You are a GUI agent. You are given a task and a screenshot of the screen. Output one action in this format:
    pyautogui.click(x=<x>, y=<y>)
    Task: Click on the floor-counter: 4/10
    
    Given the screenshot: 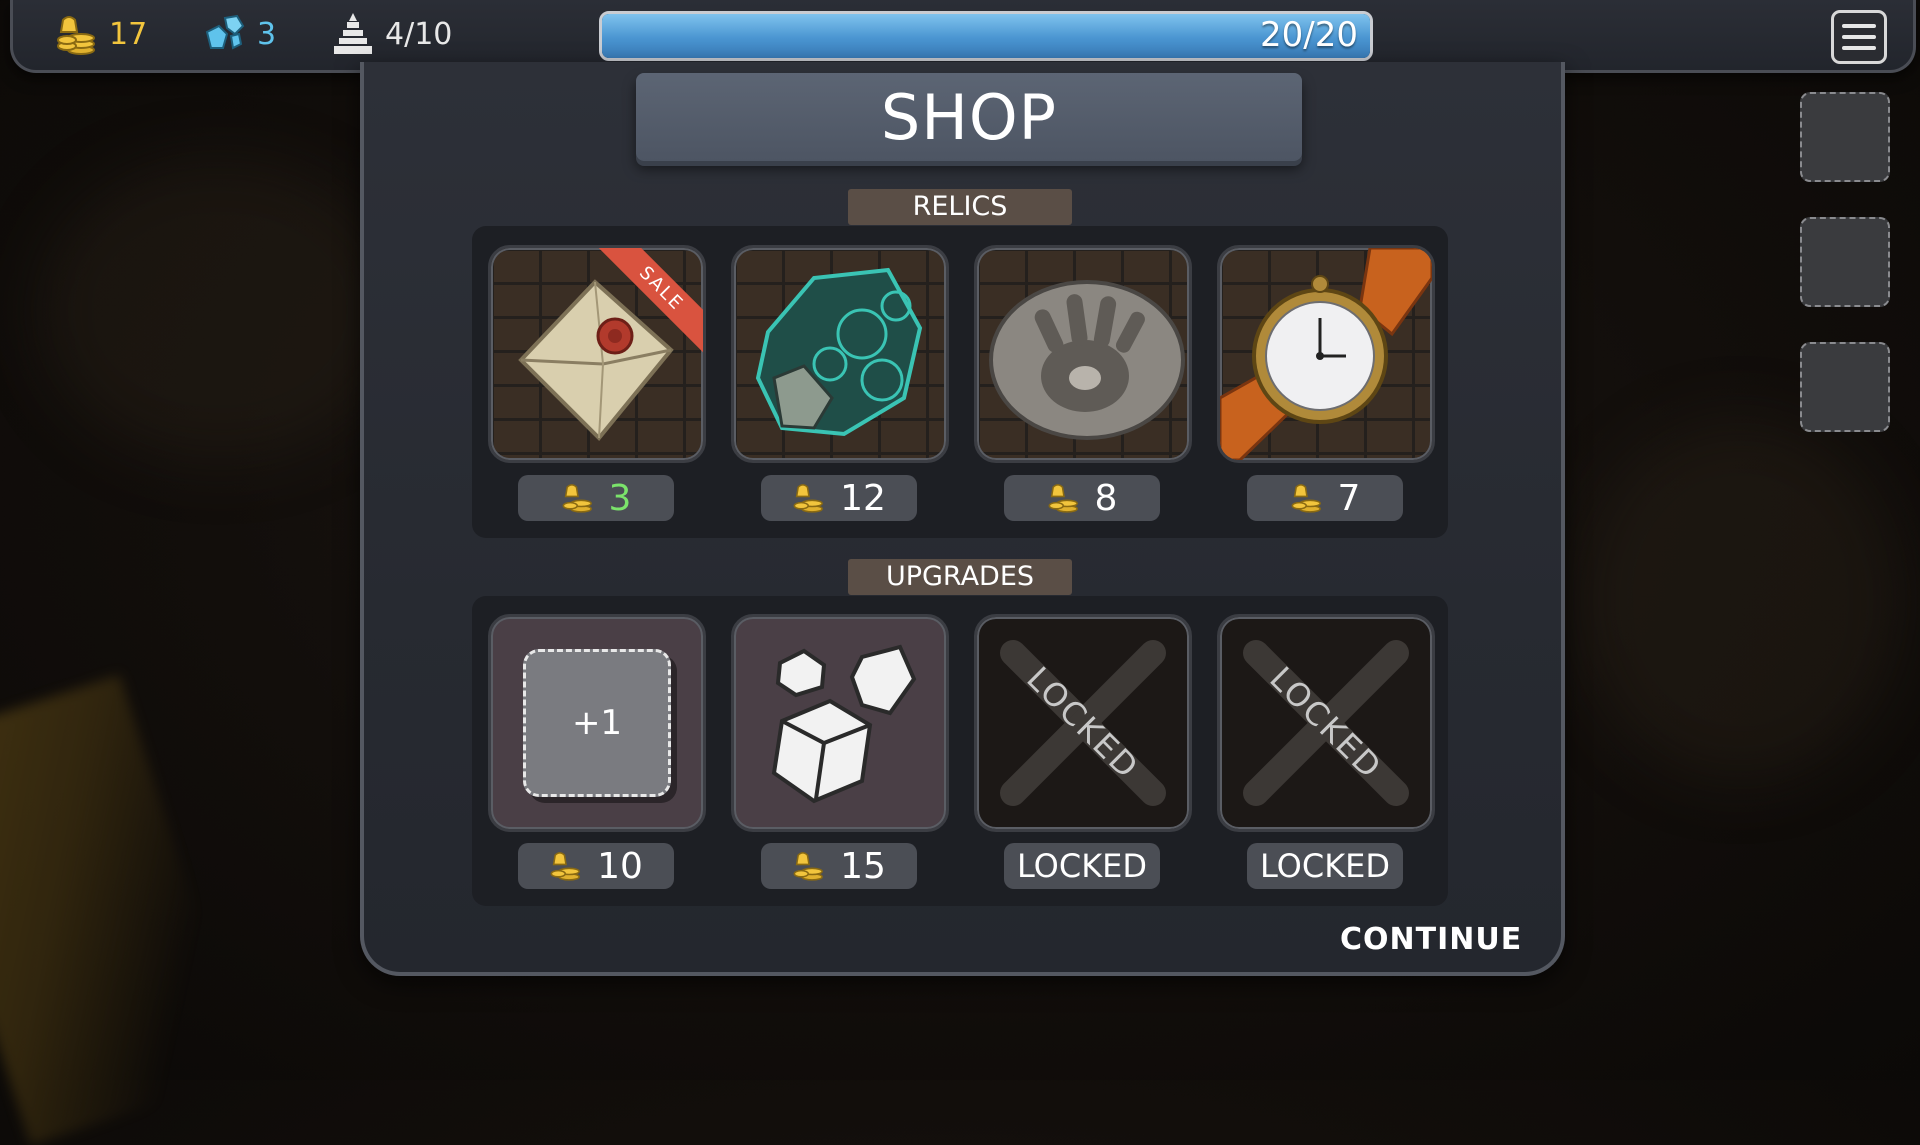 What is the action you would take?
    pyautogui.click(x=391, y=34)
    